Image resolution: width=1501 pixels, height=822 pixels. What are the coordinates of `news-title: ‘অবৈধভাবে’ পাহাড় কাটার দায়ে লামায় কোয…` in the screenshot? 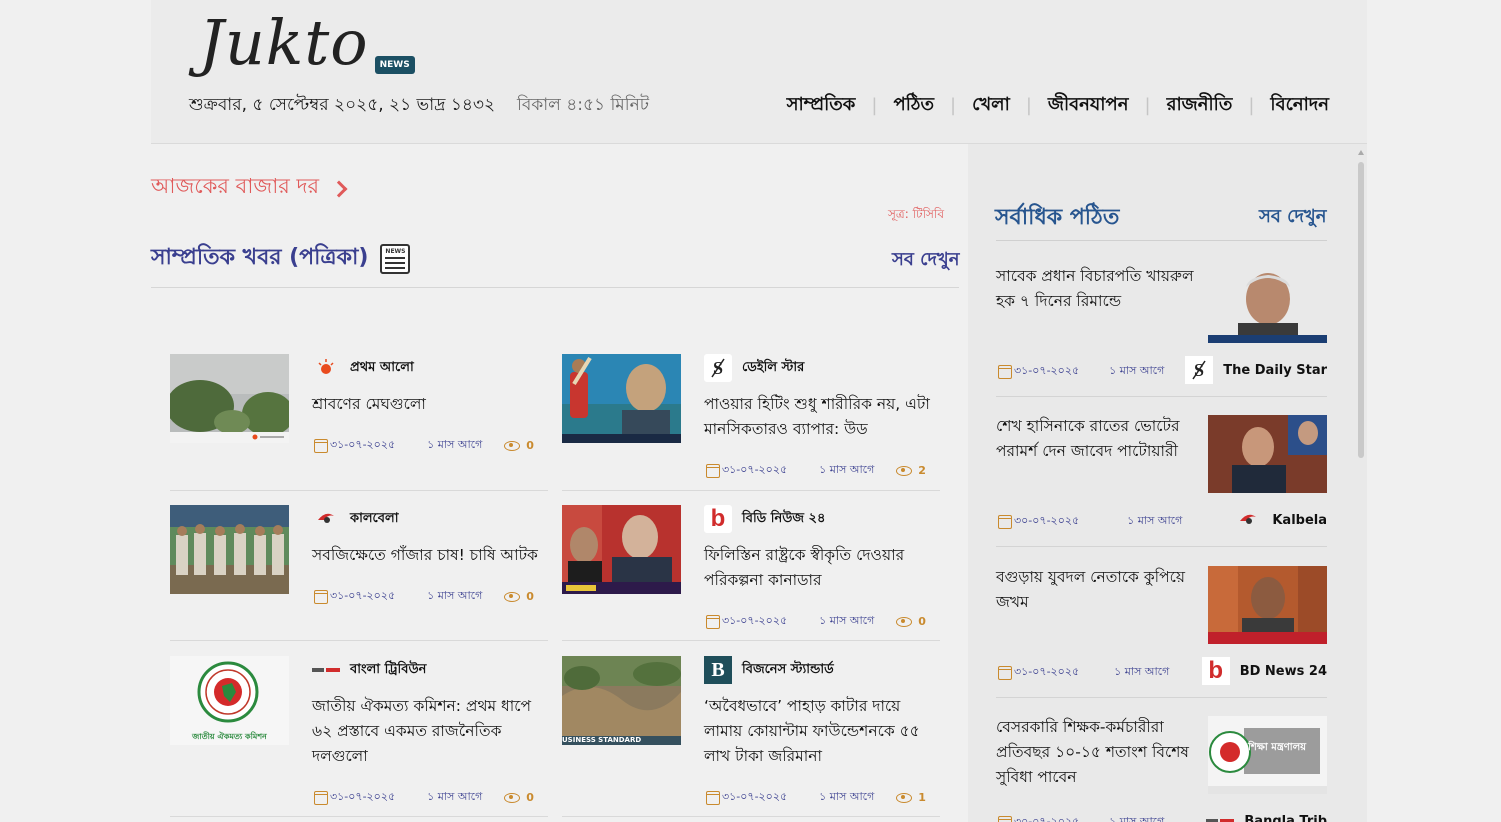 It's located at (822, 731).